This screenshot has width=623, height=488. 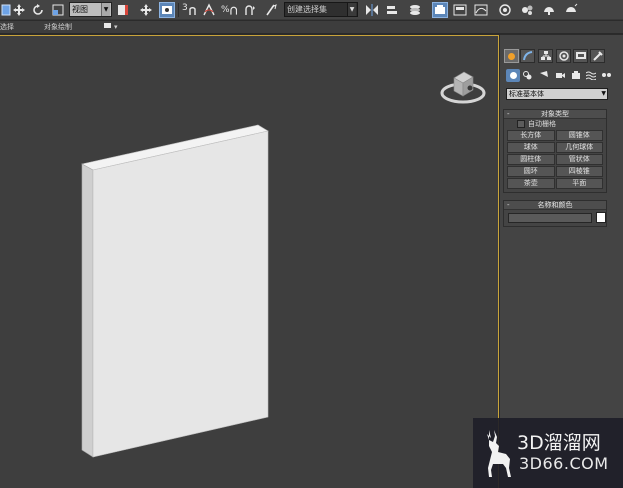 What do you see at coordinates (542, 124) in the screenshot?
I see `autogrid-label: 自动栅格` at bounding box center [542, 124].